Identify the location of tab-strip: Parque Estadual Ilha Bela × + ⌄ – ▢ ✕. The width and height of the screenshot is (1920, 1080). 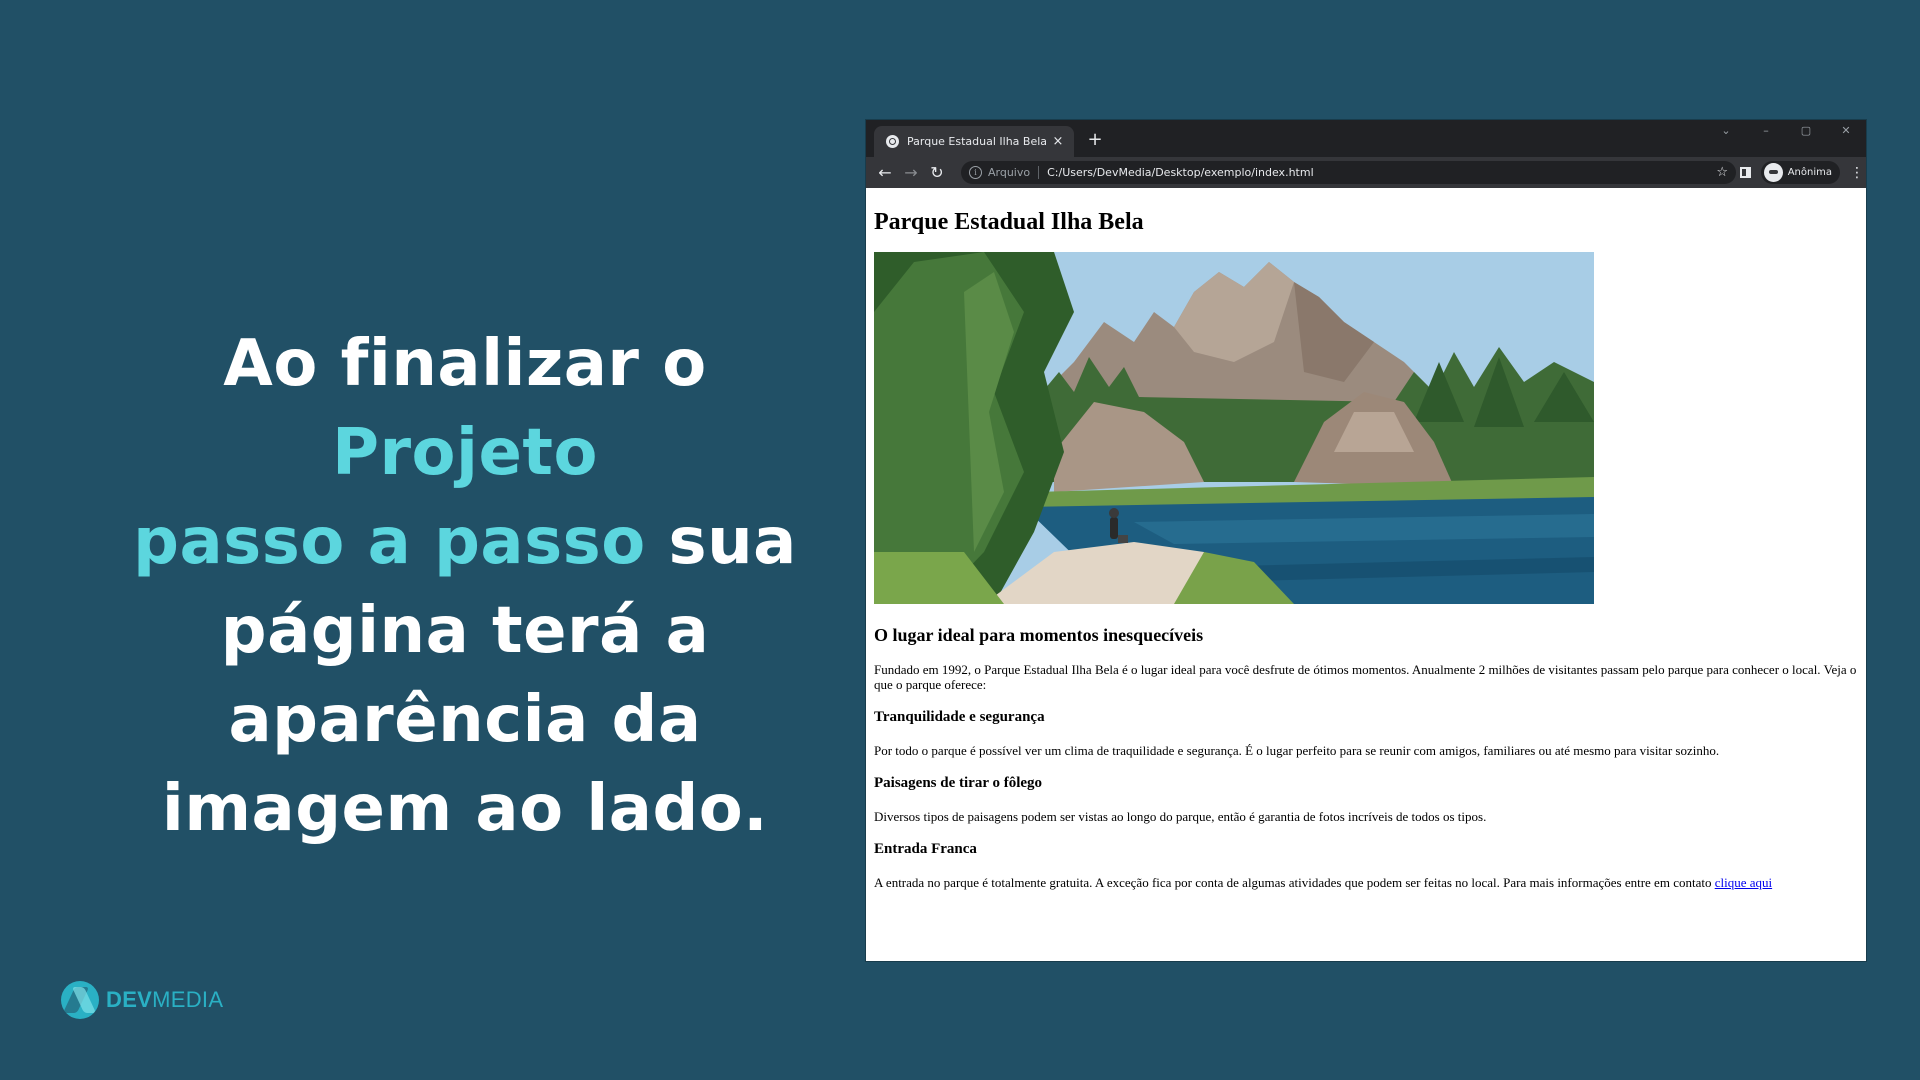
(1366, 138).